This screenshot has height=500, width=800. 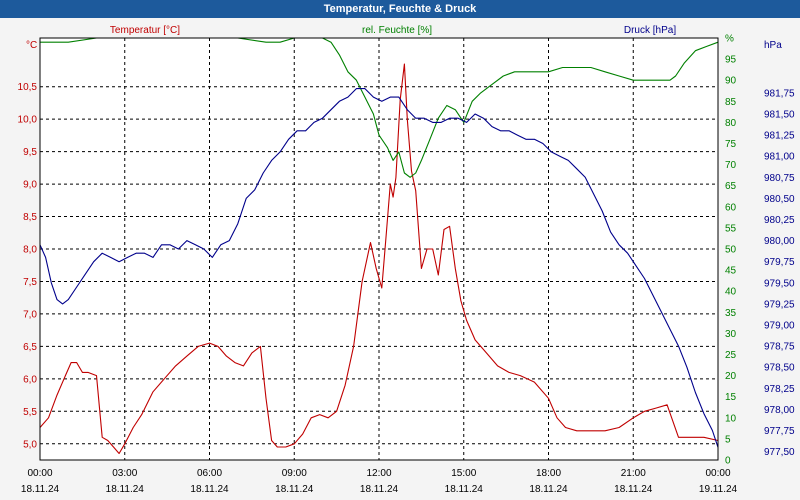 I want to click on pressure-tick-label: 980,50, so click(x=779, y=199).